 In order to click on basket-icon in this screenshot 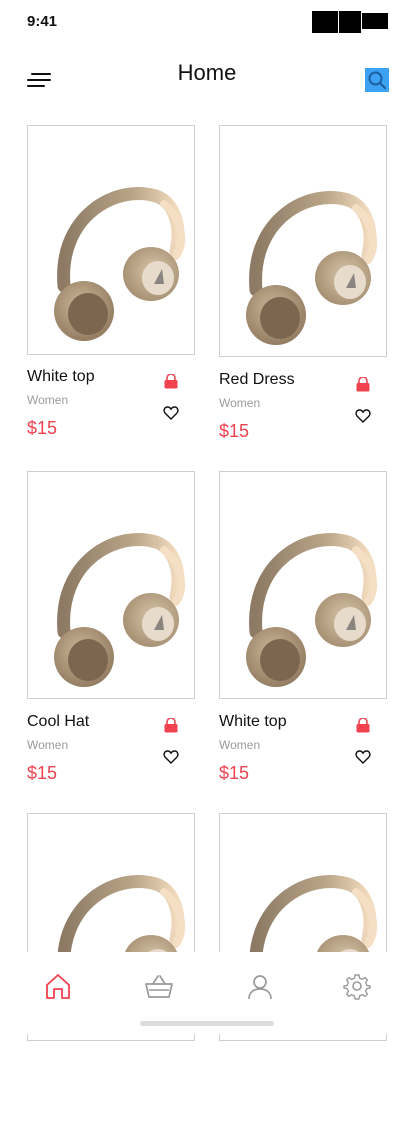, I will do `click(159, 986)`.